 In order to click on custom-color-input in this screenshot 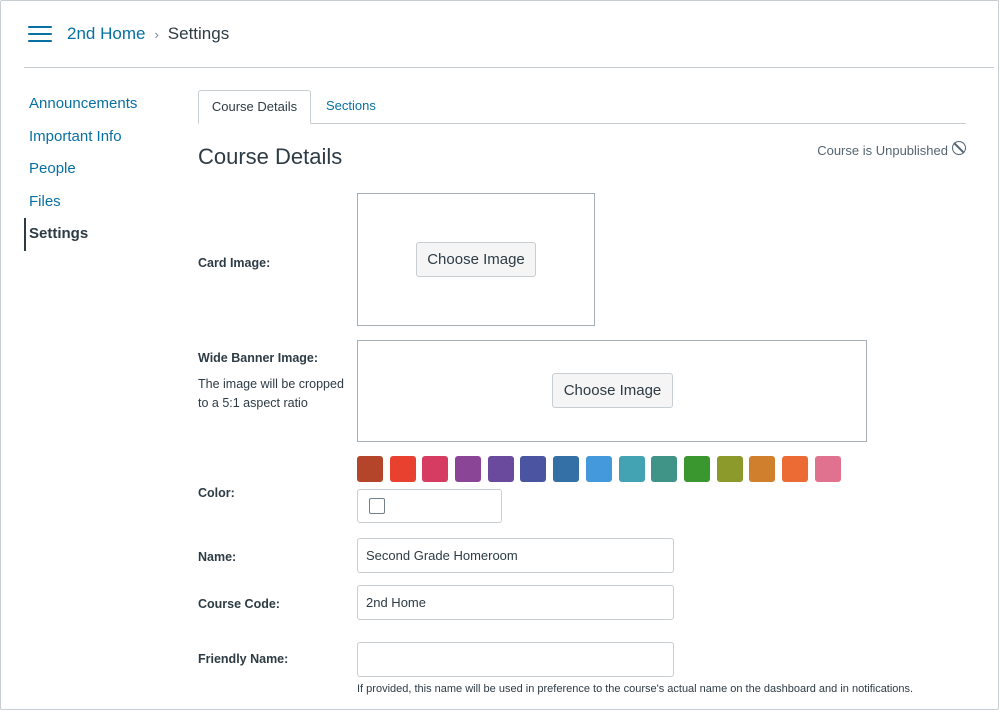, I will do `click(429, 506)`.